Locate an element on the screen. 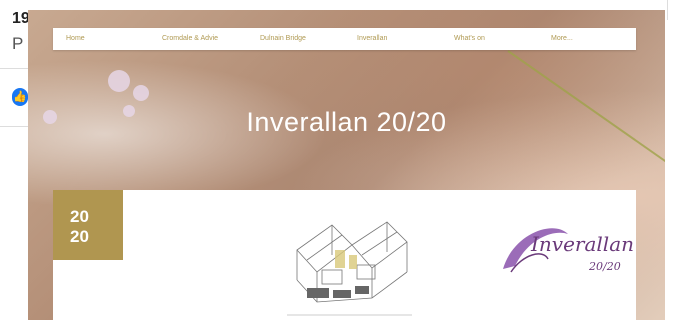 The height and width of the screenshot is (325, 682). nav-item-home: Home is located at coordinates (75, 39).